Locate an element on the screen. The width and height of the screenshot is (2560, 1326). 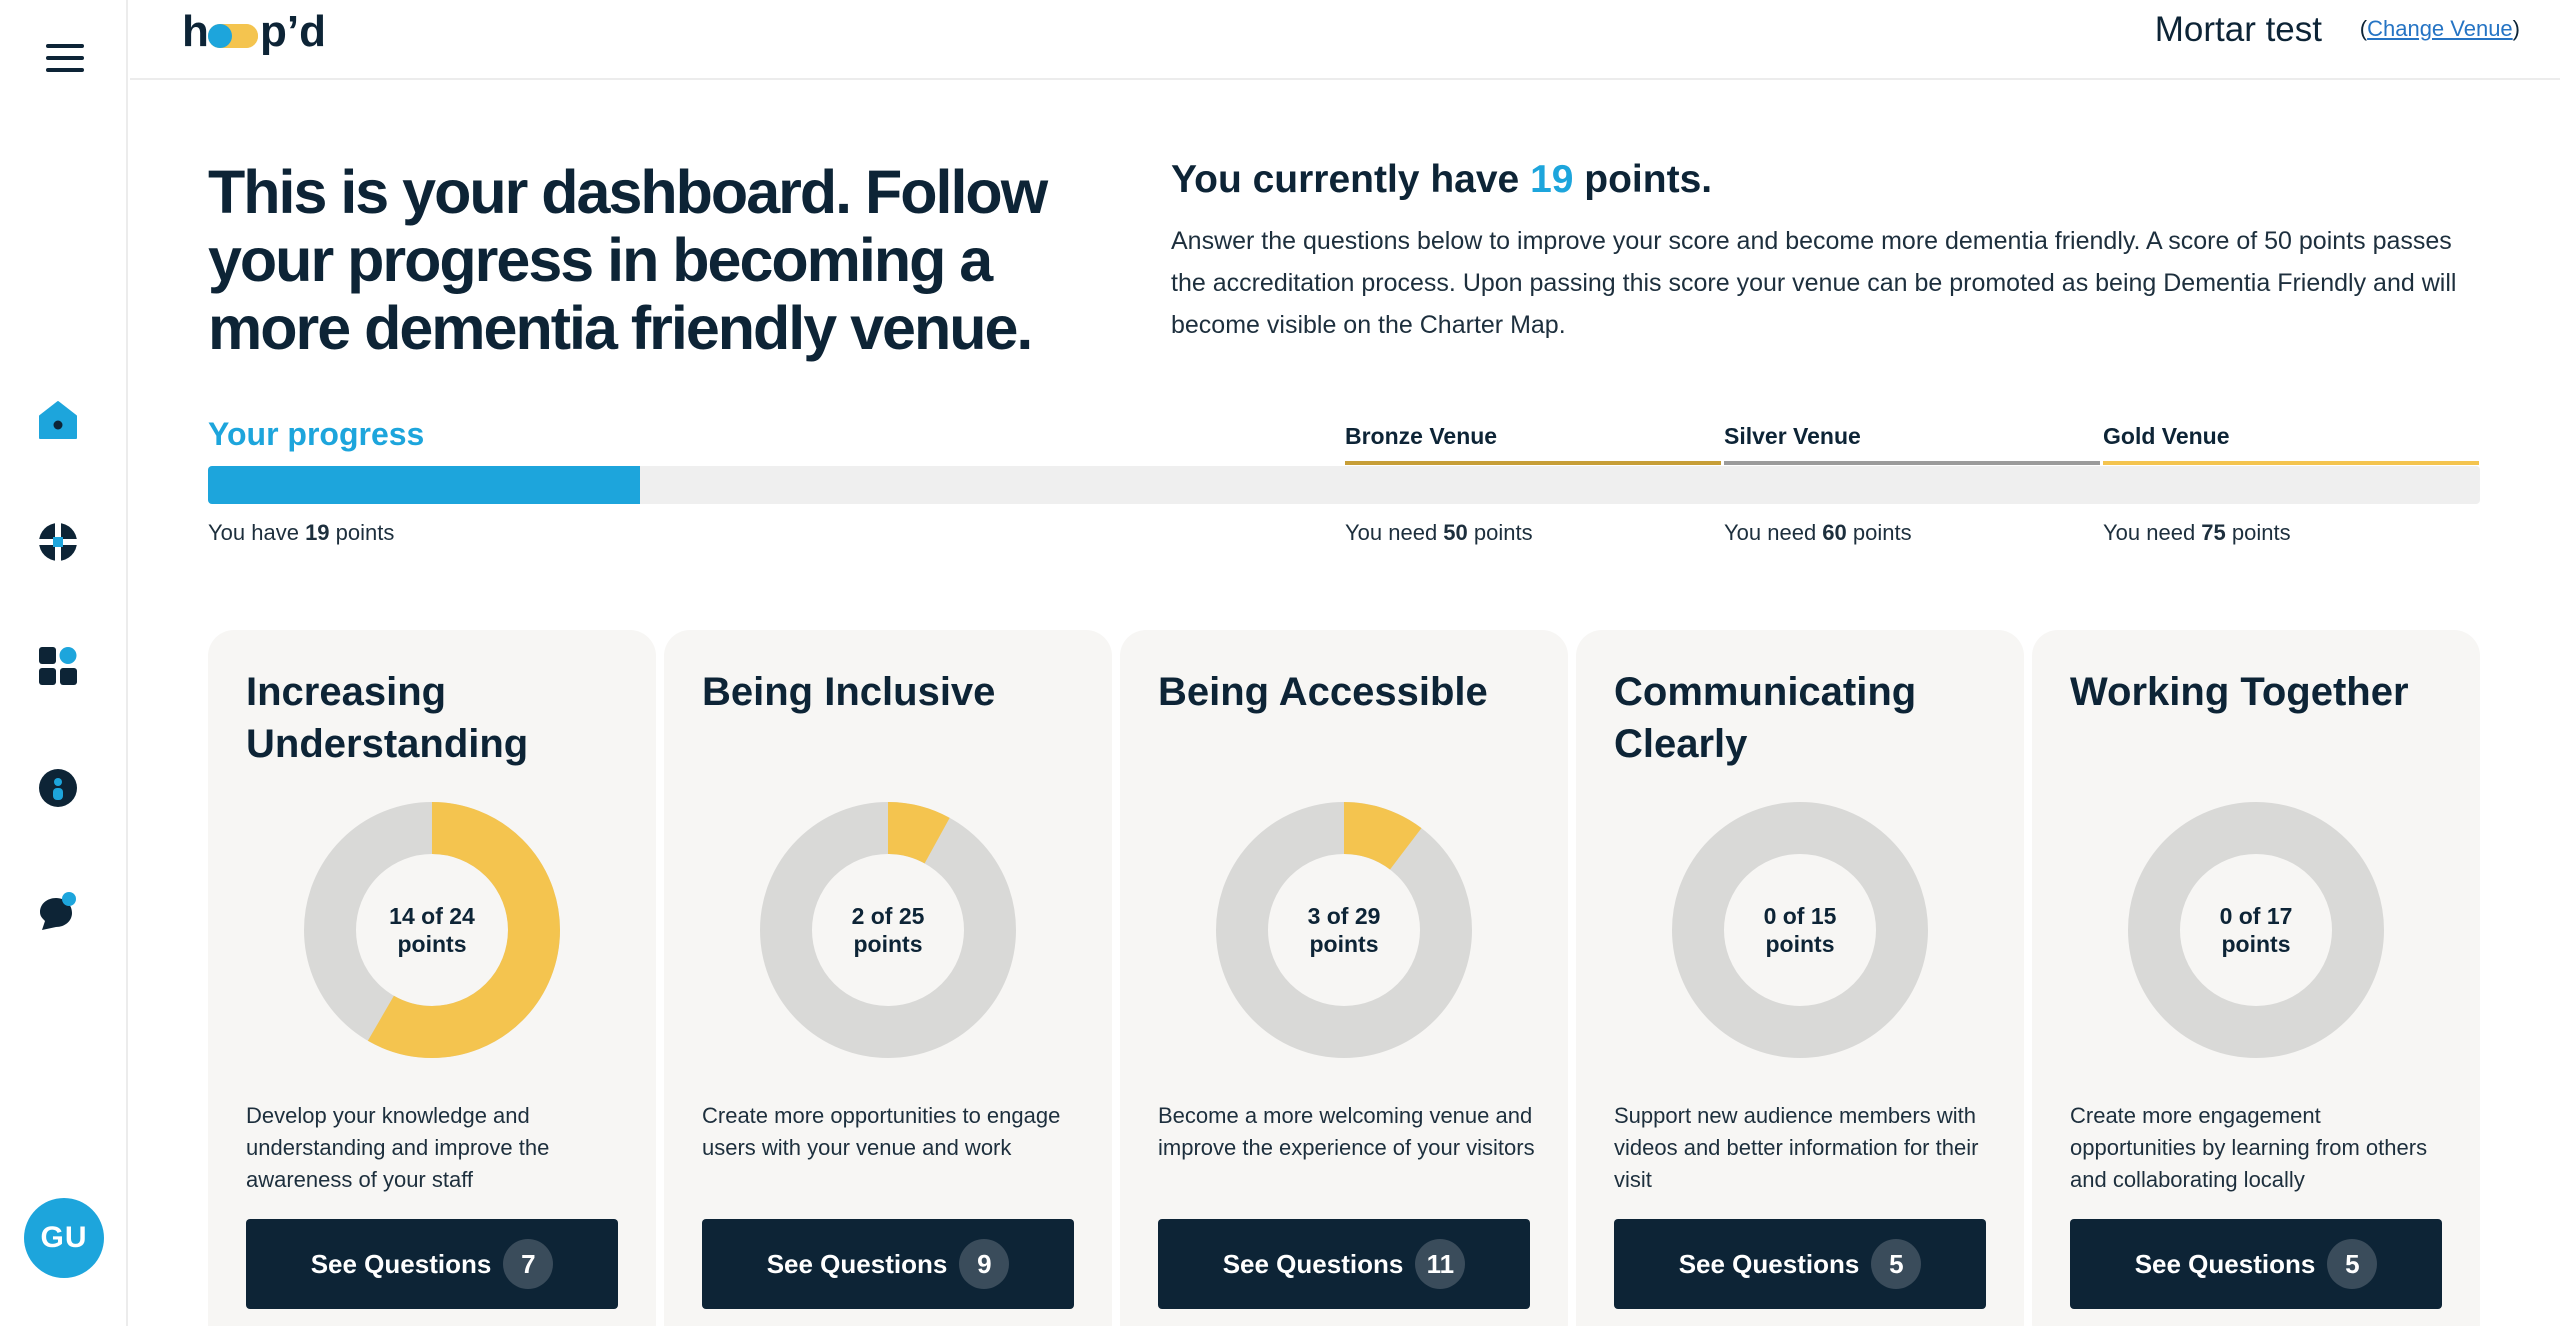
tier-gold-line is located at coordinates (2291, 463).